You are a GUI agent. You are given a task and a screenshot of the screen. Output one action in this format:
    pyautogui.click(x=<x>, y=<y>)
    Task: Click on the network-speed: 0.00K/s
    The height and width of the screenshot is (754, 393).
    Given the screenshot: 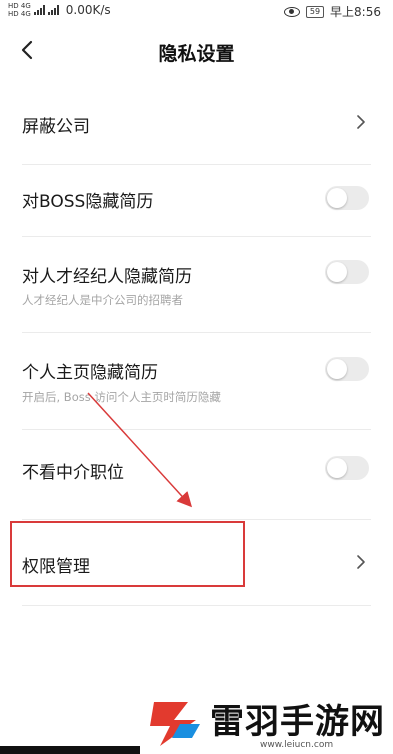 What is the action you would take?
    pyautogui.click(x=88, y=10)
    